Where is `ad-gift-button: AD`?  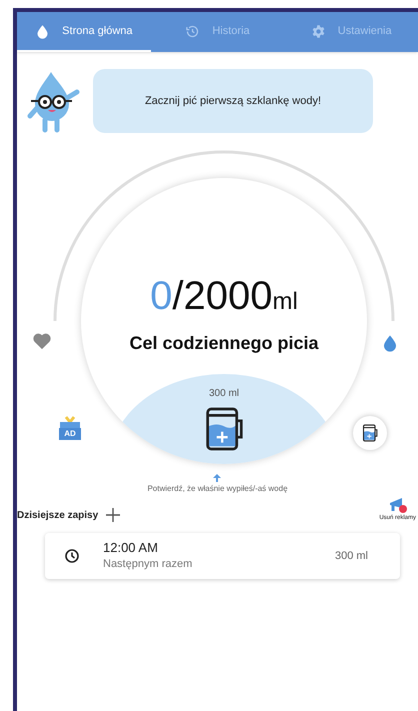 ad-gift-button: AD is located at coordinates (70, 428).